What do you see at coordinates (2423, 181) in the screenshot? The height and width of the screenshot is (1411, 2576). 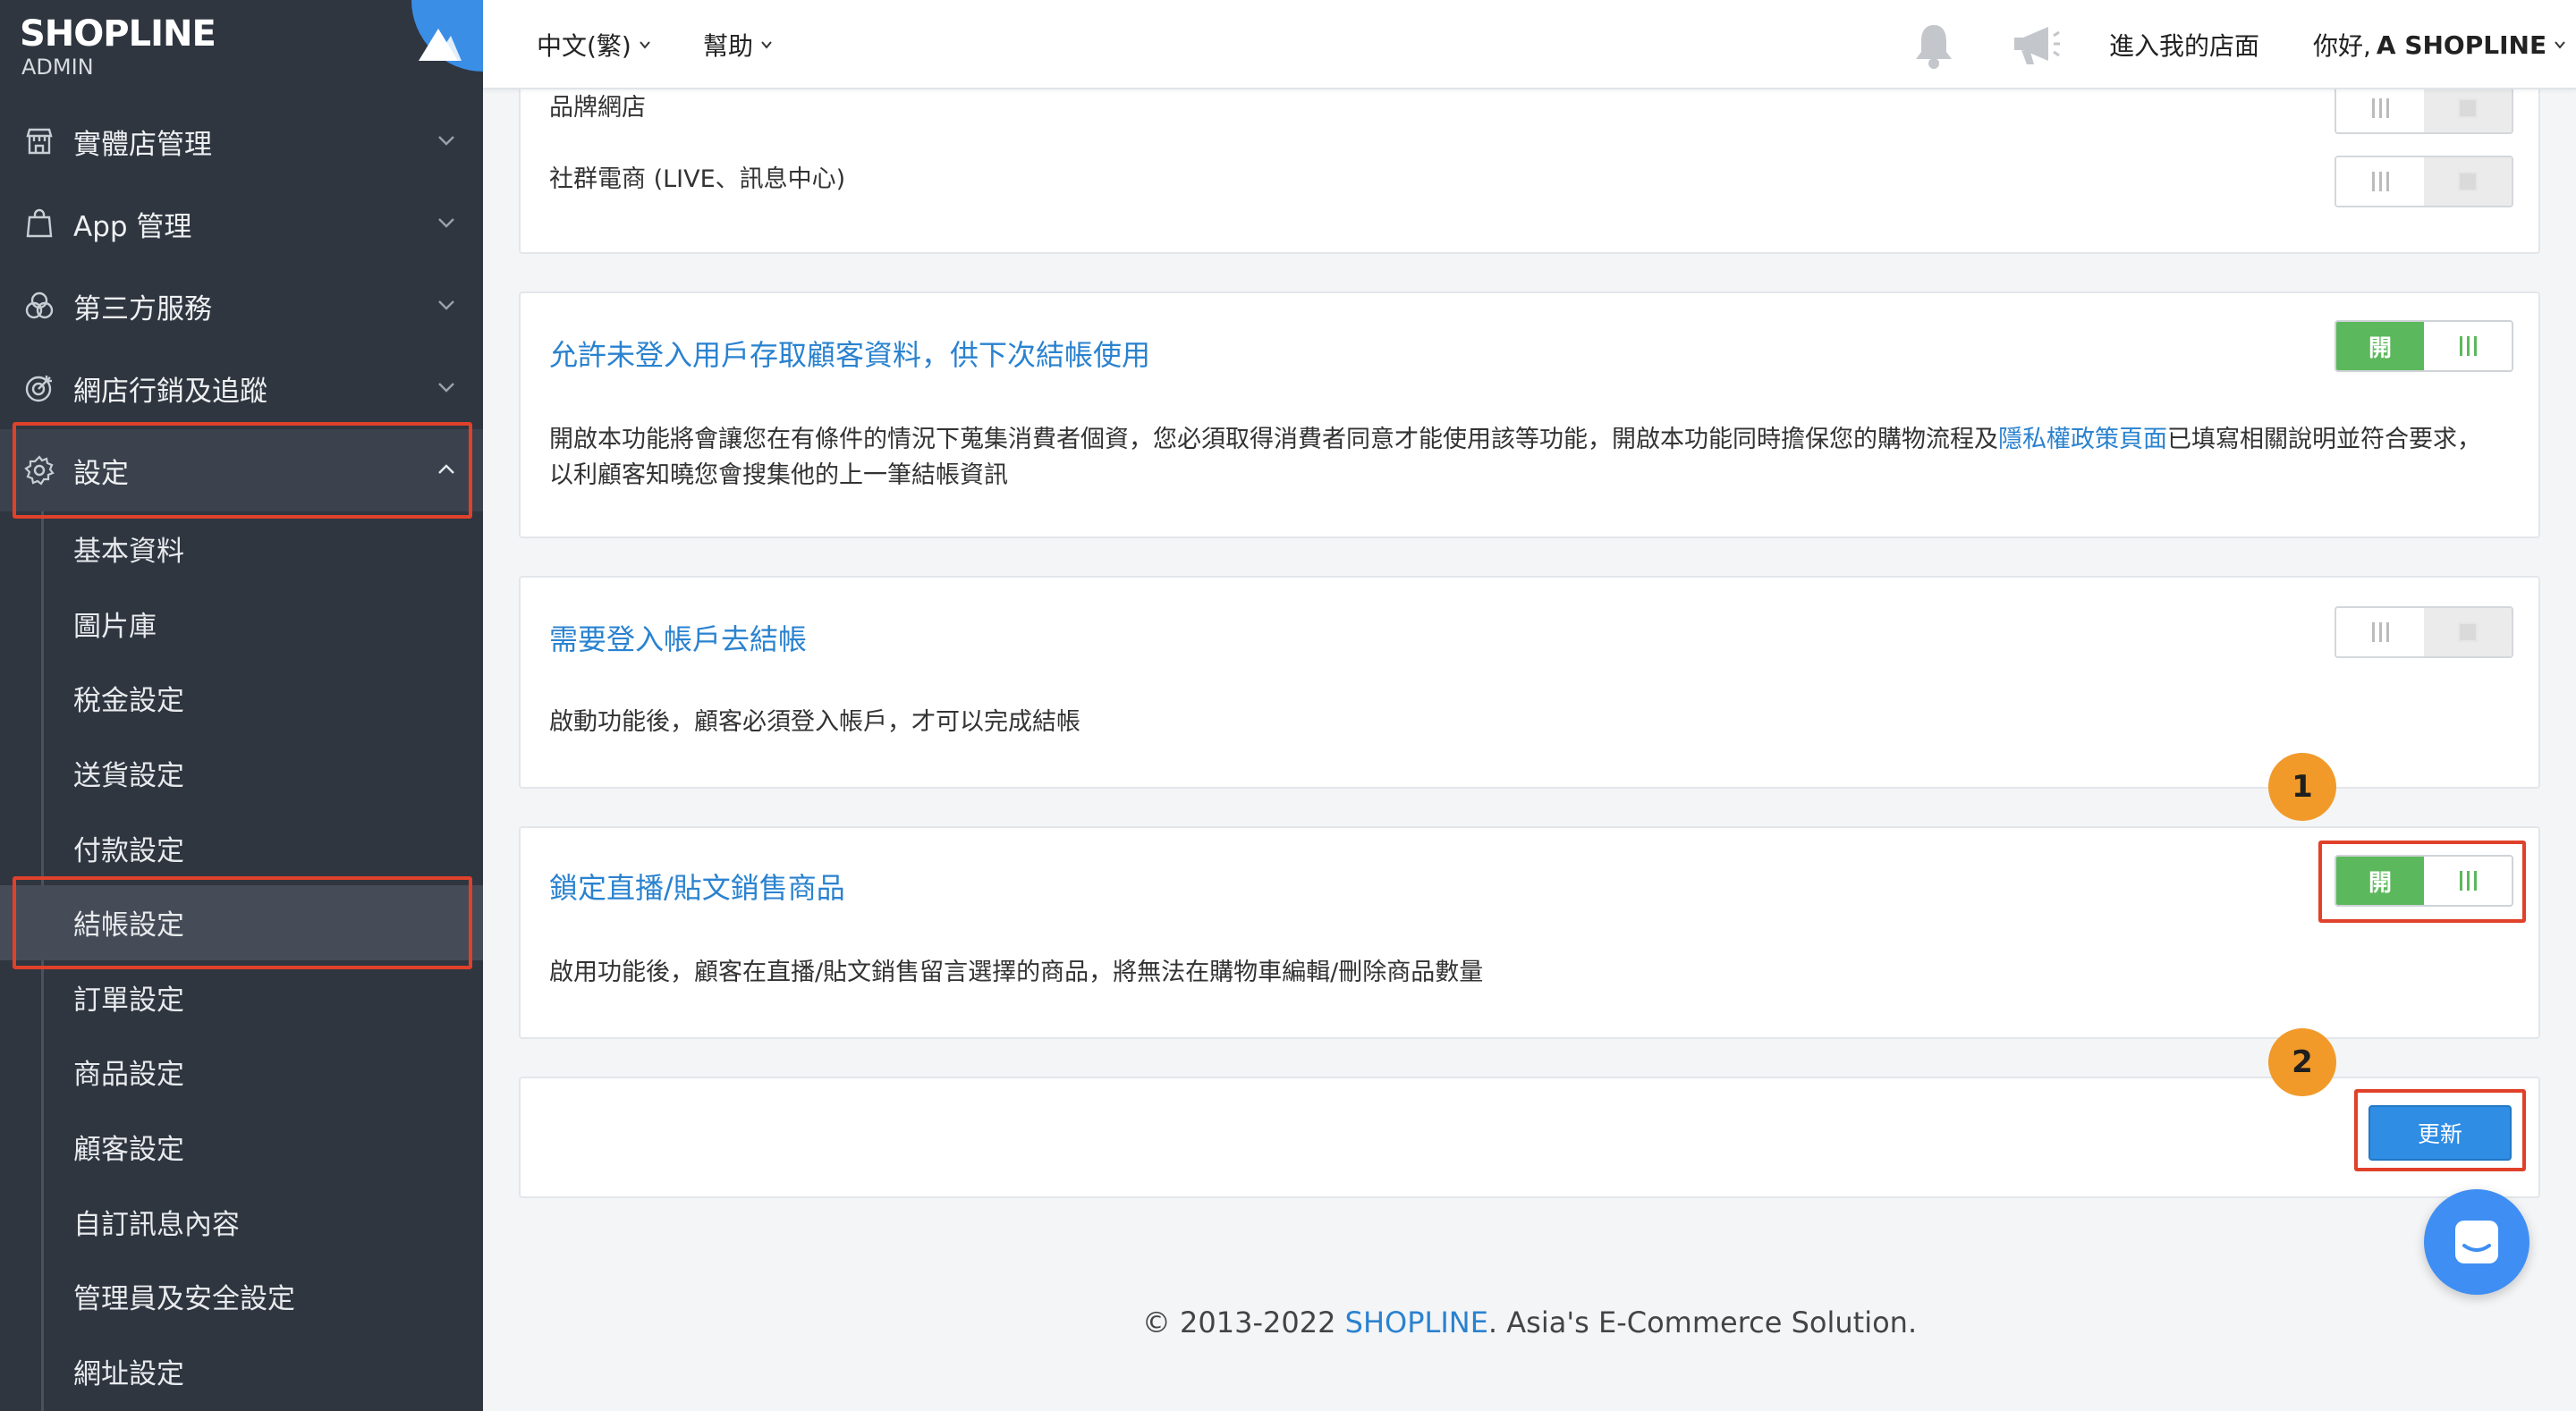 I see `toggle-social-commerce` at bounding box center [2423, 181].